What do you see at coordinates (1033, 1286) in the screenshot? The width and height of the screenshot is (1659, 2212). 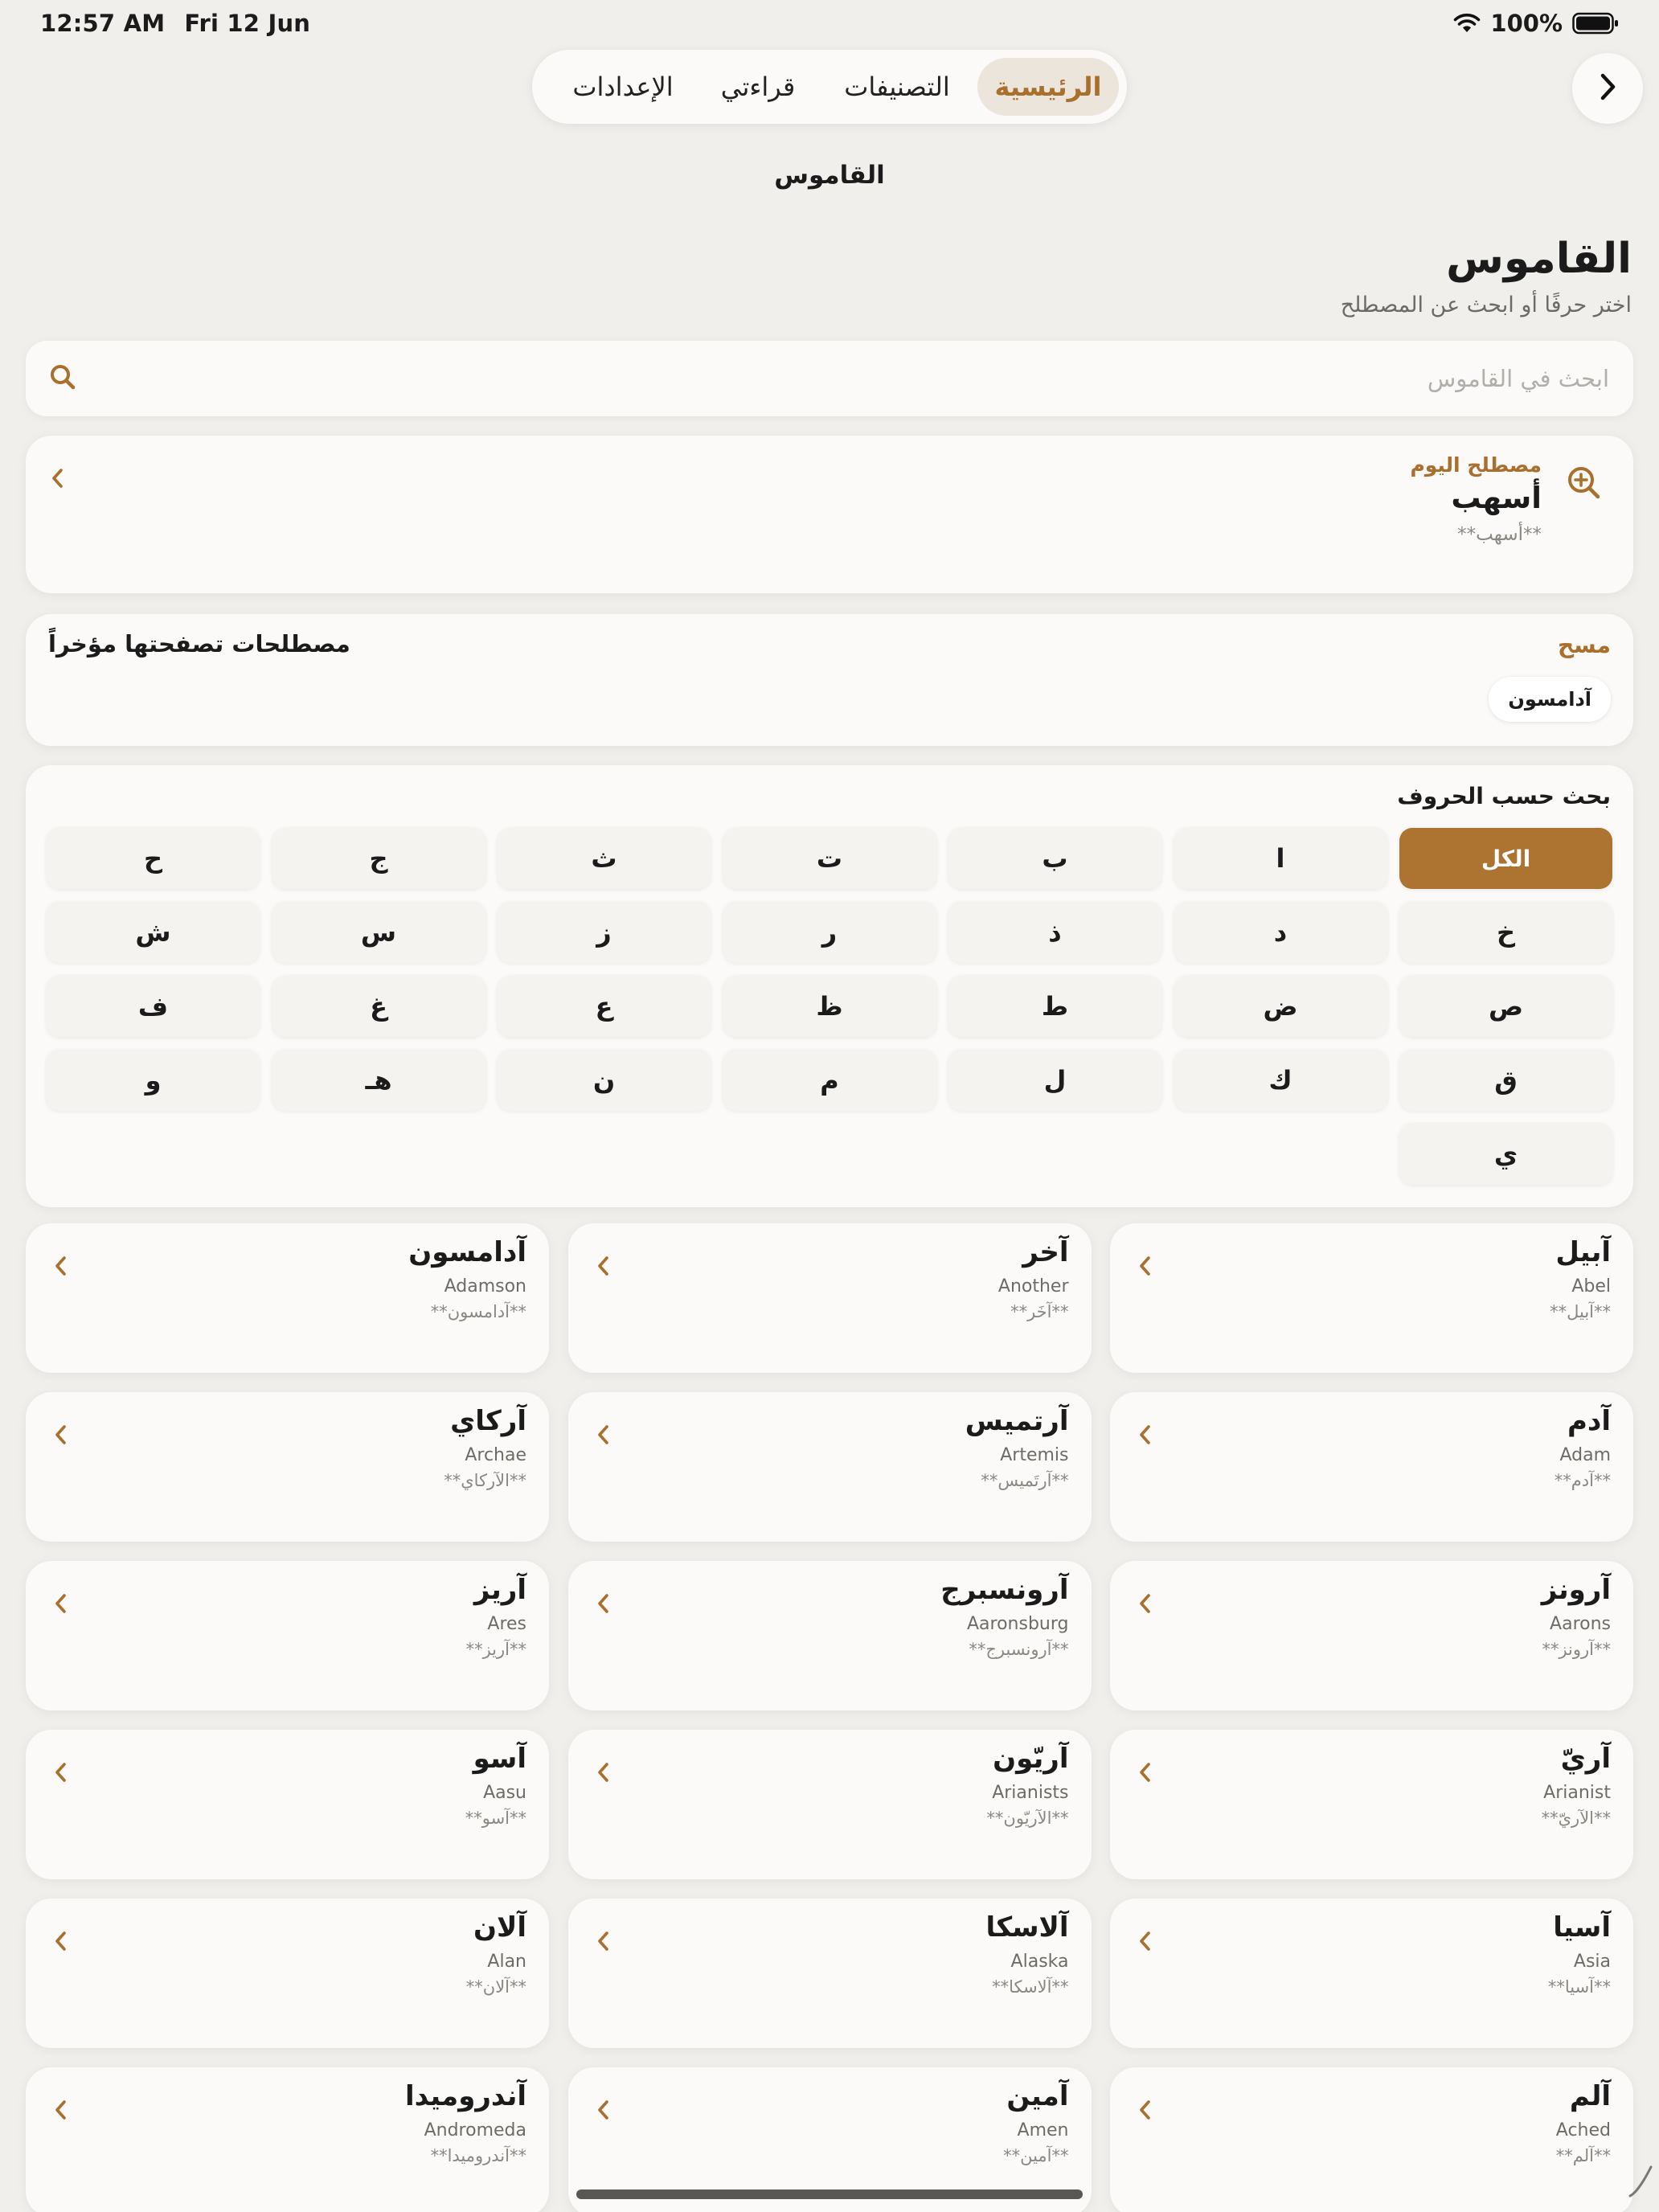 I see `term-english: Another` at bounding box center [1033, 1286].